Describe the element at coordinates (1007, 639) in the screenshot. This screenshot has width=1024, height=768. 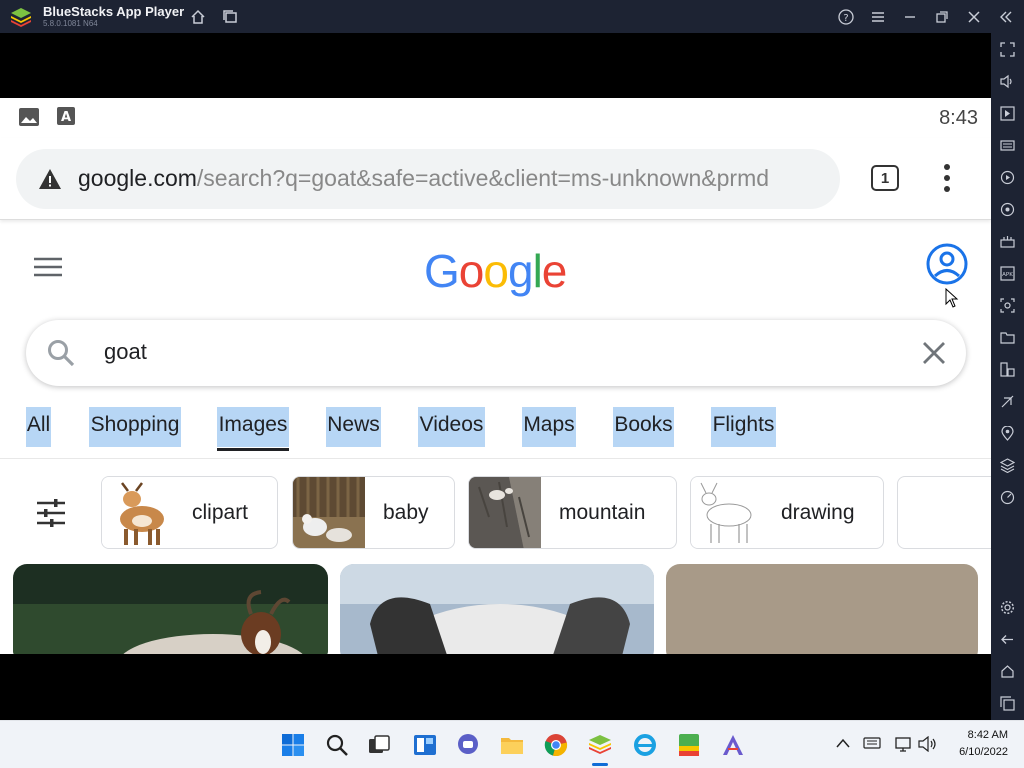
I see `back-icon` at that location.